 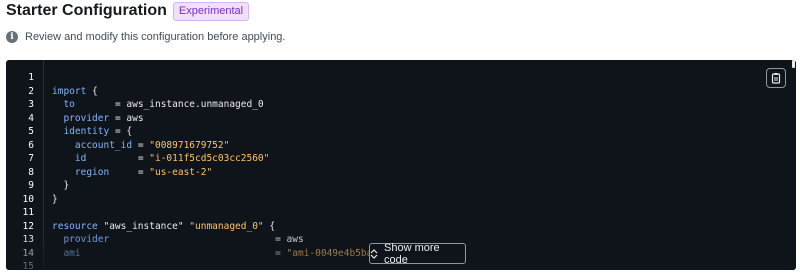 I want to click on code-line: 8 region = "us-east-2", so click(x=401, y=173).